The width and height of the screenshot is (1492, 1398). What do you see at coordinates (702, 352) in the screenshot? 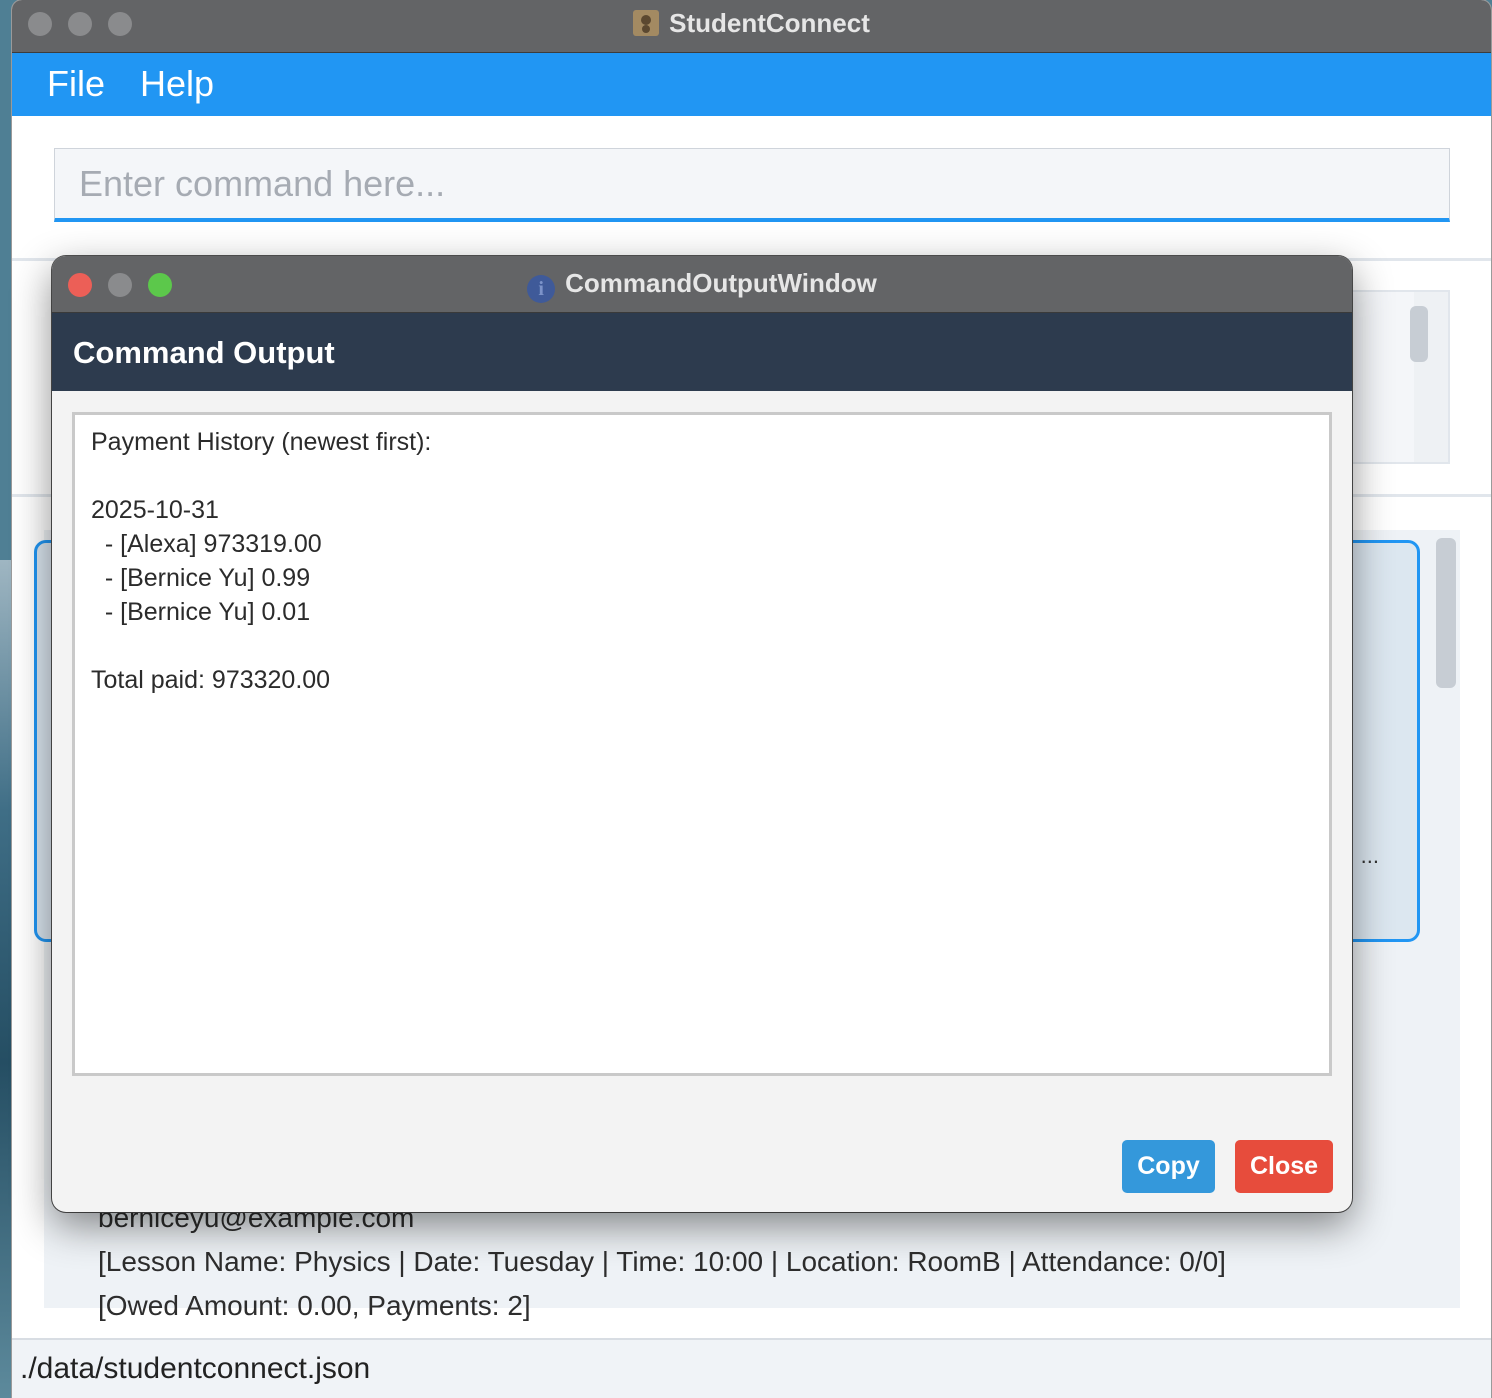
I see `dialog-header: Command Output` at bounding box center [702, 352].